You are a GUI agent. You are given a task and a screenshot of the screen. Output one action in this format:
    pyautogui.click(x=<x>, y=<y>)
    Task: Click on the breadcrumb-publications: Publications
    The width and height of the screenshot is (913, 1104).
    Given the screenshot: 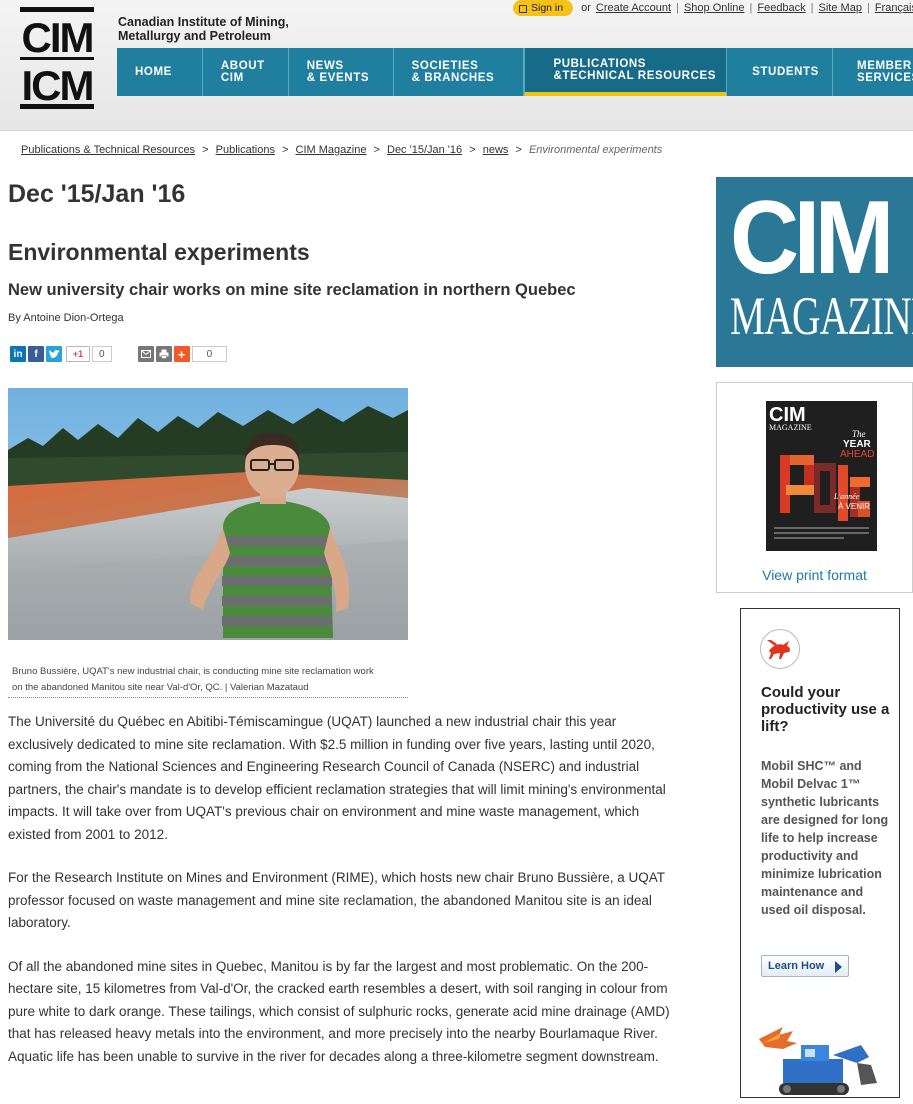 What is the action you would take?
    pyautogui.click(x=245, y=150)
    